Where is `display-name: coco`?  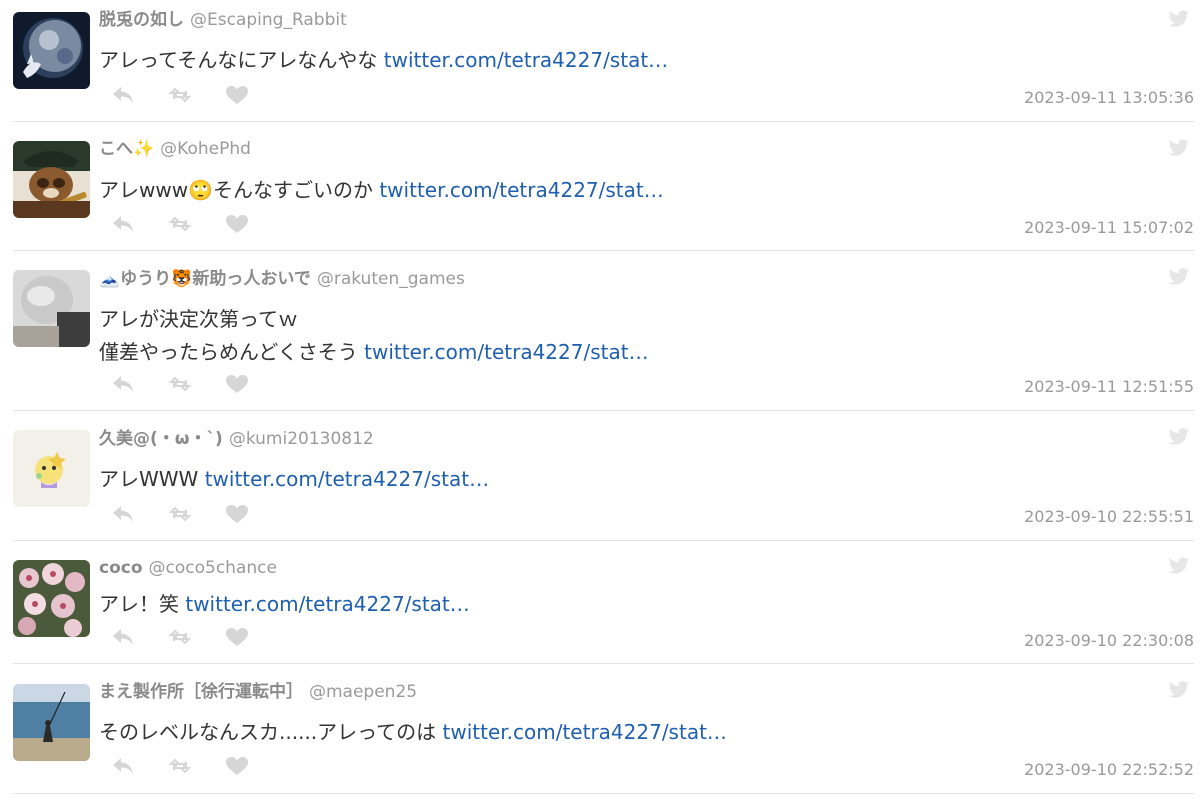 display-name: coco is located at coordinates (121, 568).